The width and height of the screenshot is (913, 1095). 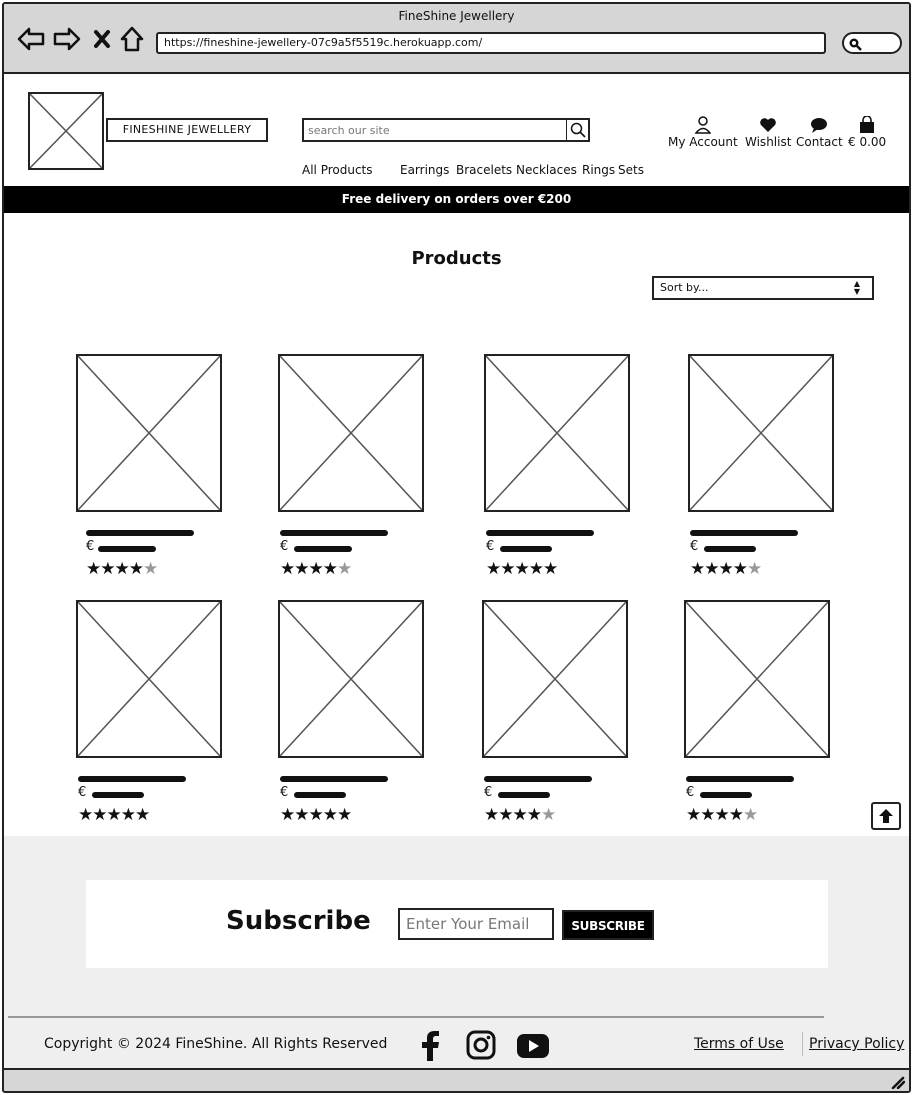 What do you see at coordinates (702, 125) in the screenshot?
I see `user-icon` at bounding box center [702, 125].